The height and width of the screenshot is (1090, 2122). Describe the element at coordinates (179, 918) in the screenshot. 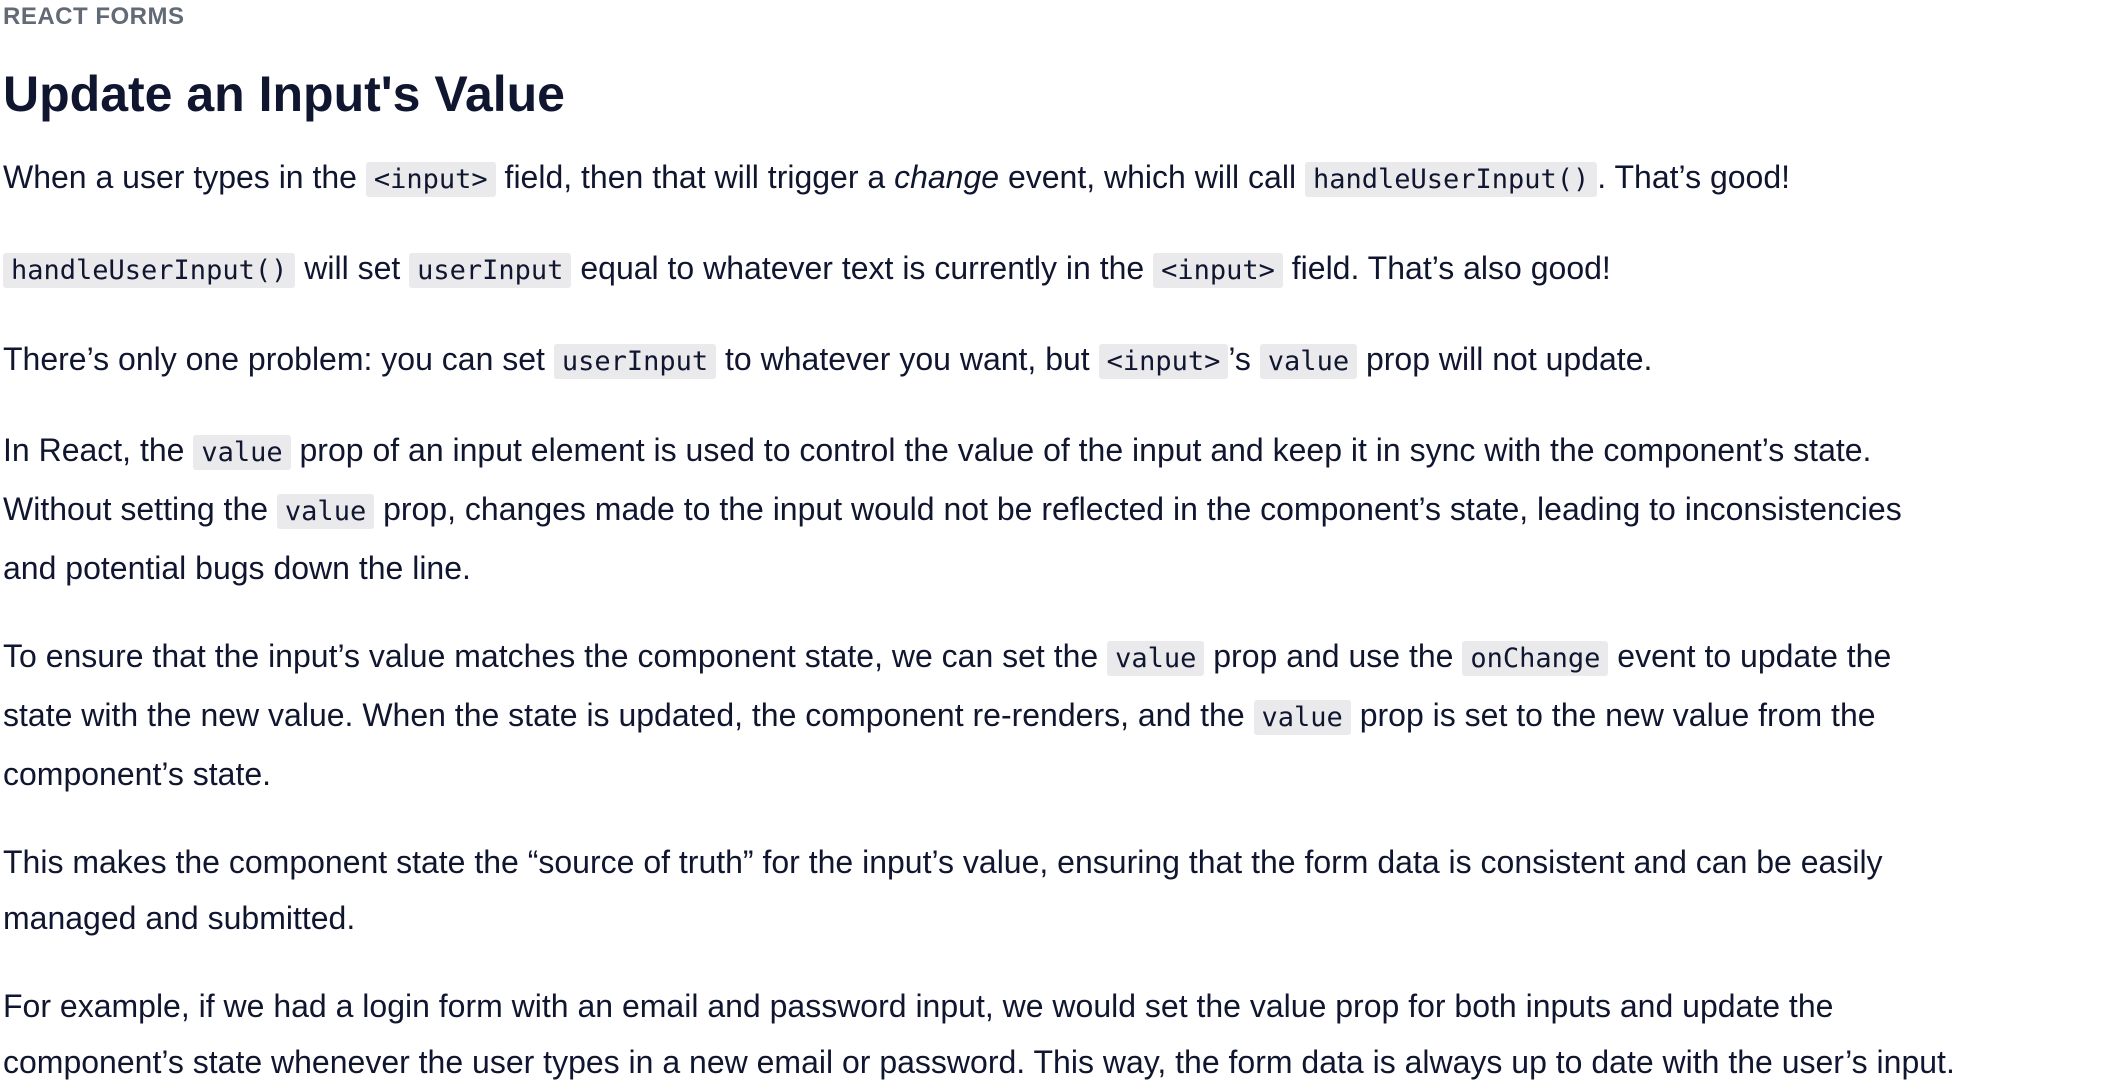

I see `text-line: managed and submitted.` at that location.